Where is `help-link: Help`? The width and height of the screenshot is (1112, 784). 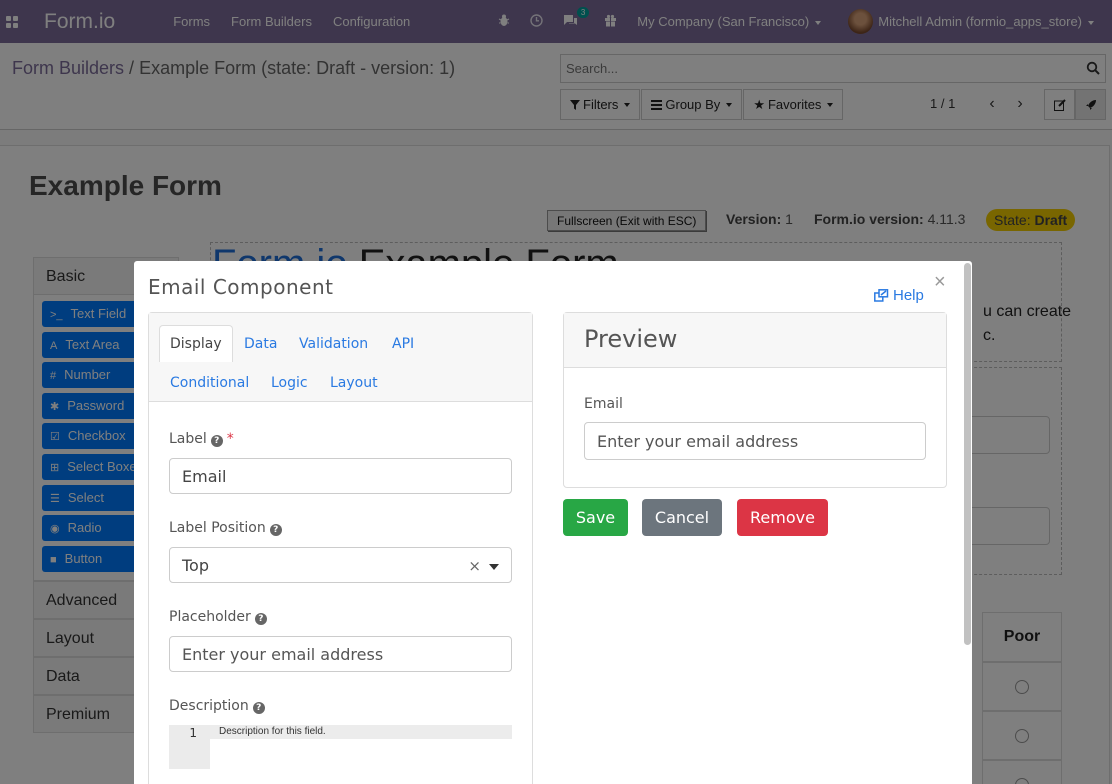
help-link: Help is located at coordinates (899, 295).